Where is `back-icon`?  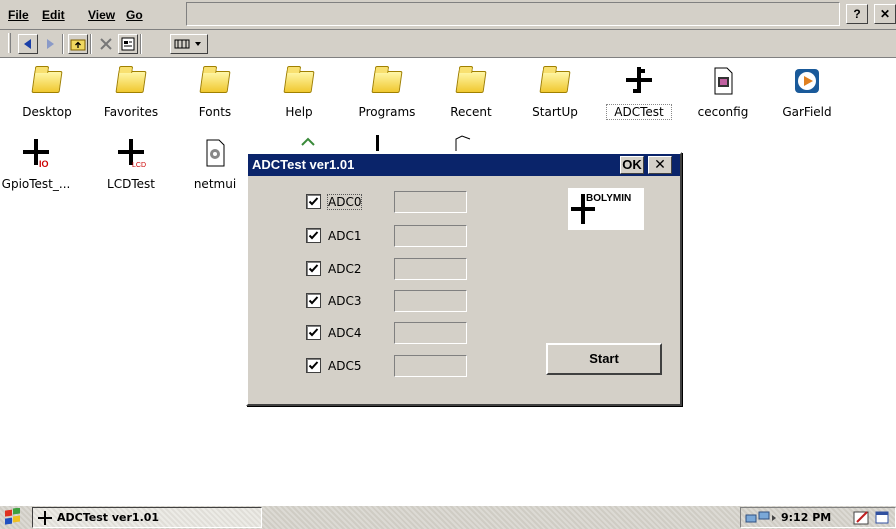
back-icon is located at coordinates (28, 44).